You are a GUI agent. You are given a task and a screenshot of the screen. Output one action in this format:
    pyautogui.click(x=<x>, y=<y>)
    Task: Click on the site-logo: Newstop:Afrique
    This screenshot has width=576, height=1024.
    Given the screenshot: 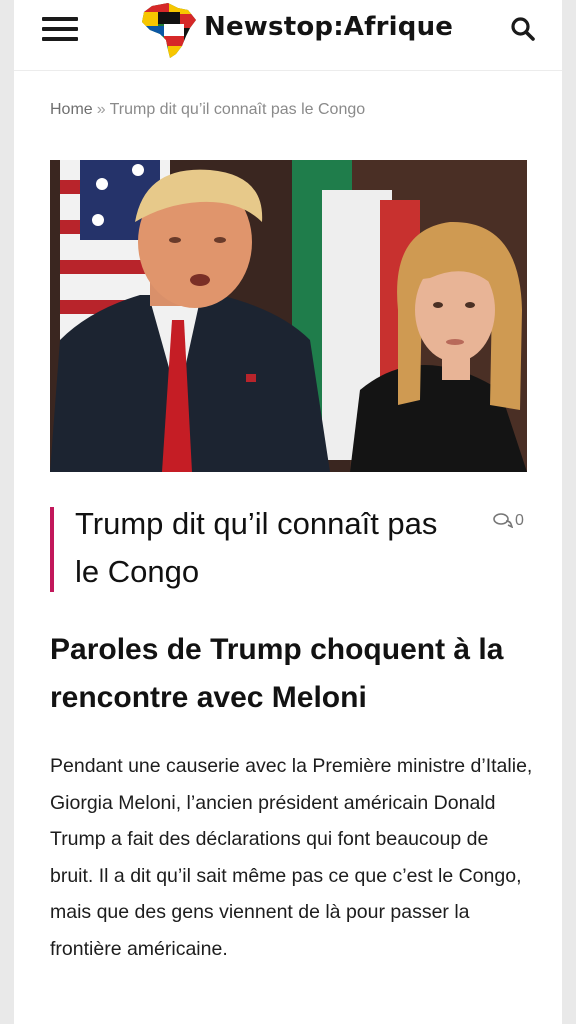 What is the action you would take?
    pyautogui.click(x=295, y=30)
    